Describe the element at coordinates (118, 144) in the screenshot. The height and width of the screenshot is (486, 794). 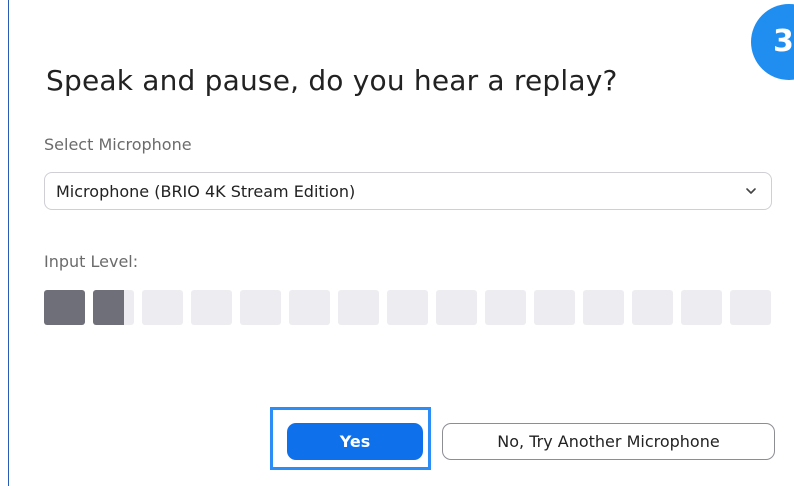
I see `select-microphone-label: Select Microphone` at that location.